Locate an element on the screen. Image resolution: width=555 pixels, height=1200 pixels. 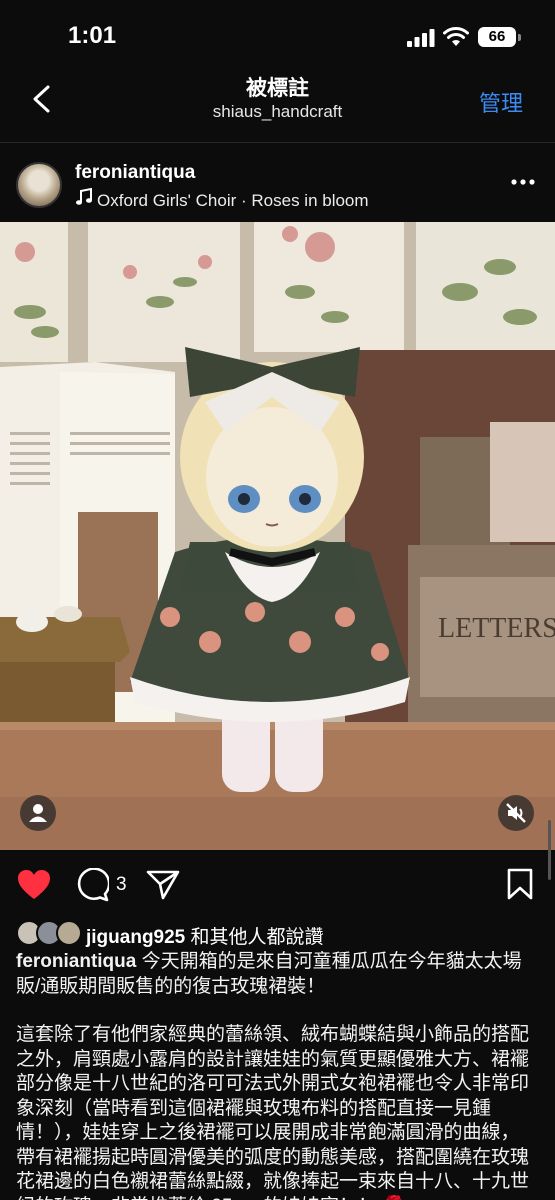
cellular-signal-icon is located at coordinates (421, 38).